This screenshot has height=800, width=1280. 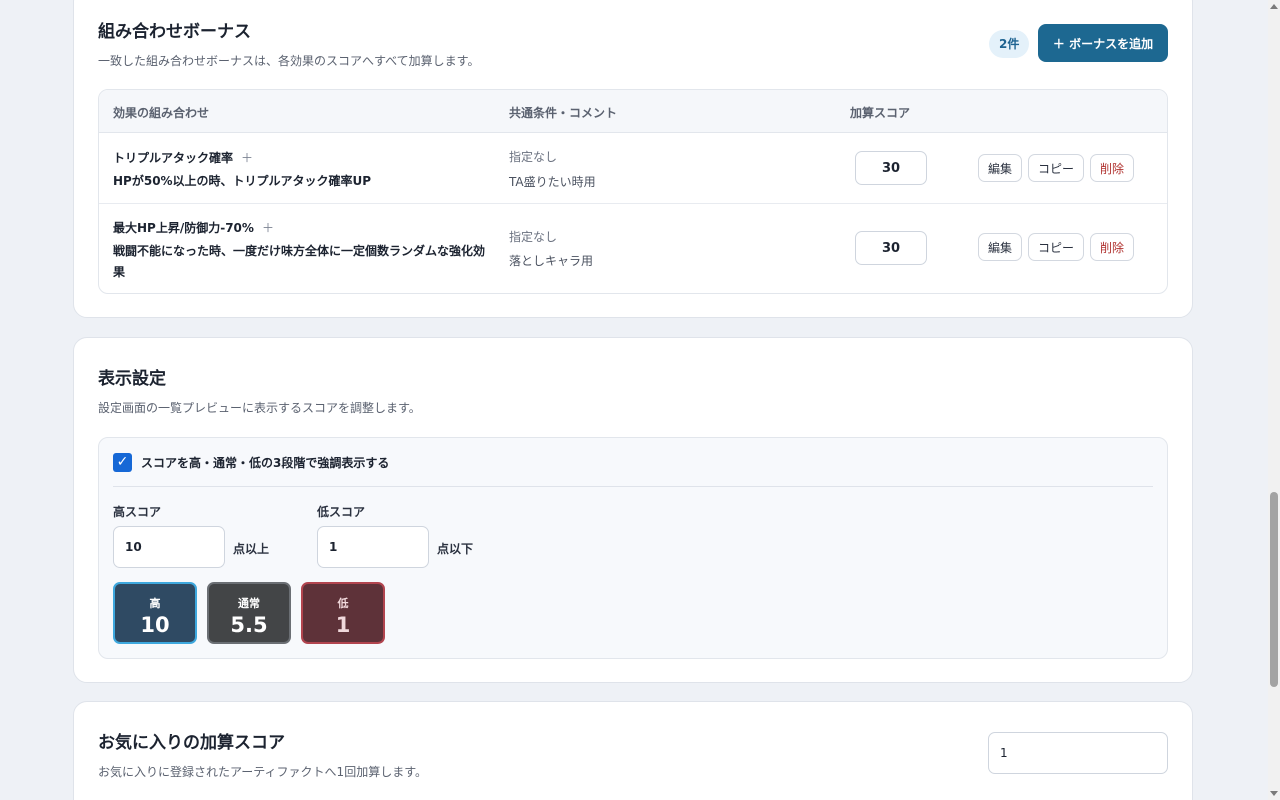 I want to click on highlight-checkbox-label: スコアを高・通常・低の3段階で強調表示する, so click(x=265, y=462).